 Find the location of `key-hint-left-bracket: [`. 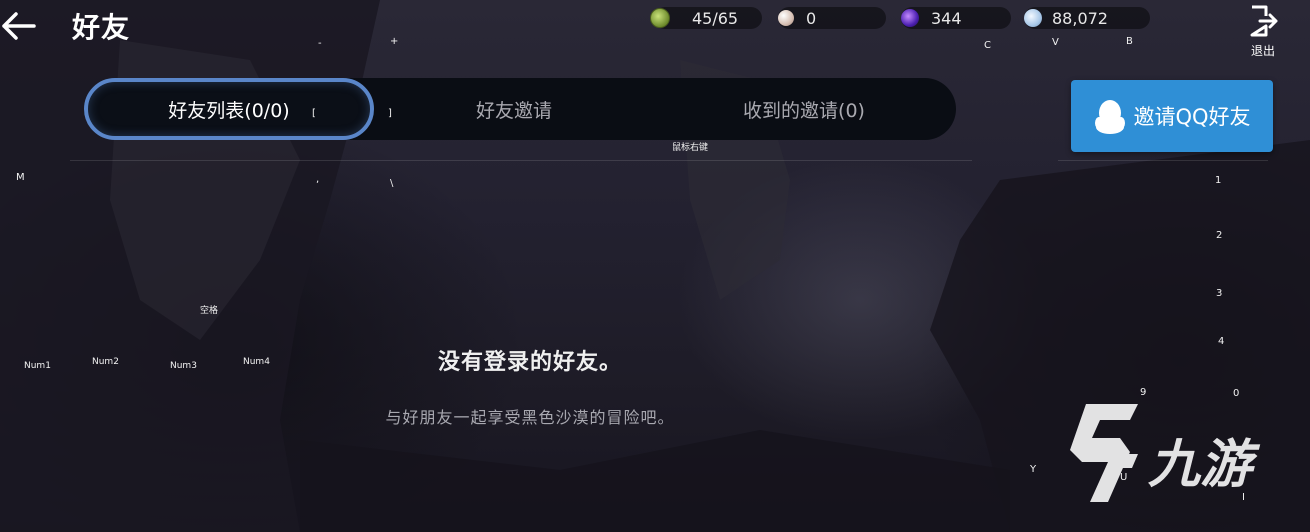

key-hint-left-bracket: [ is located at coordinates (314, 113).